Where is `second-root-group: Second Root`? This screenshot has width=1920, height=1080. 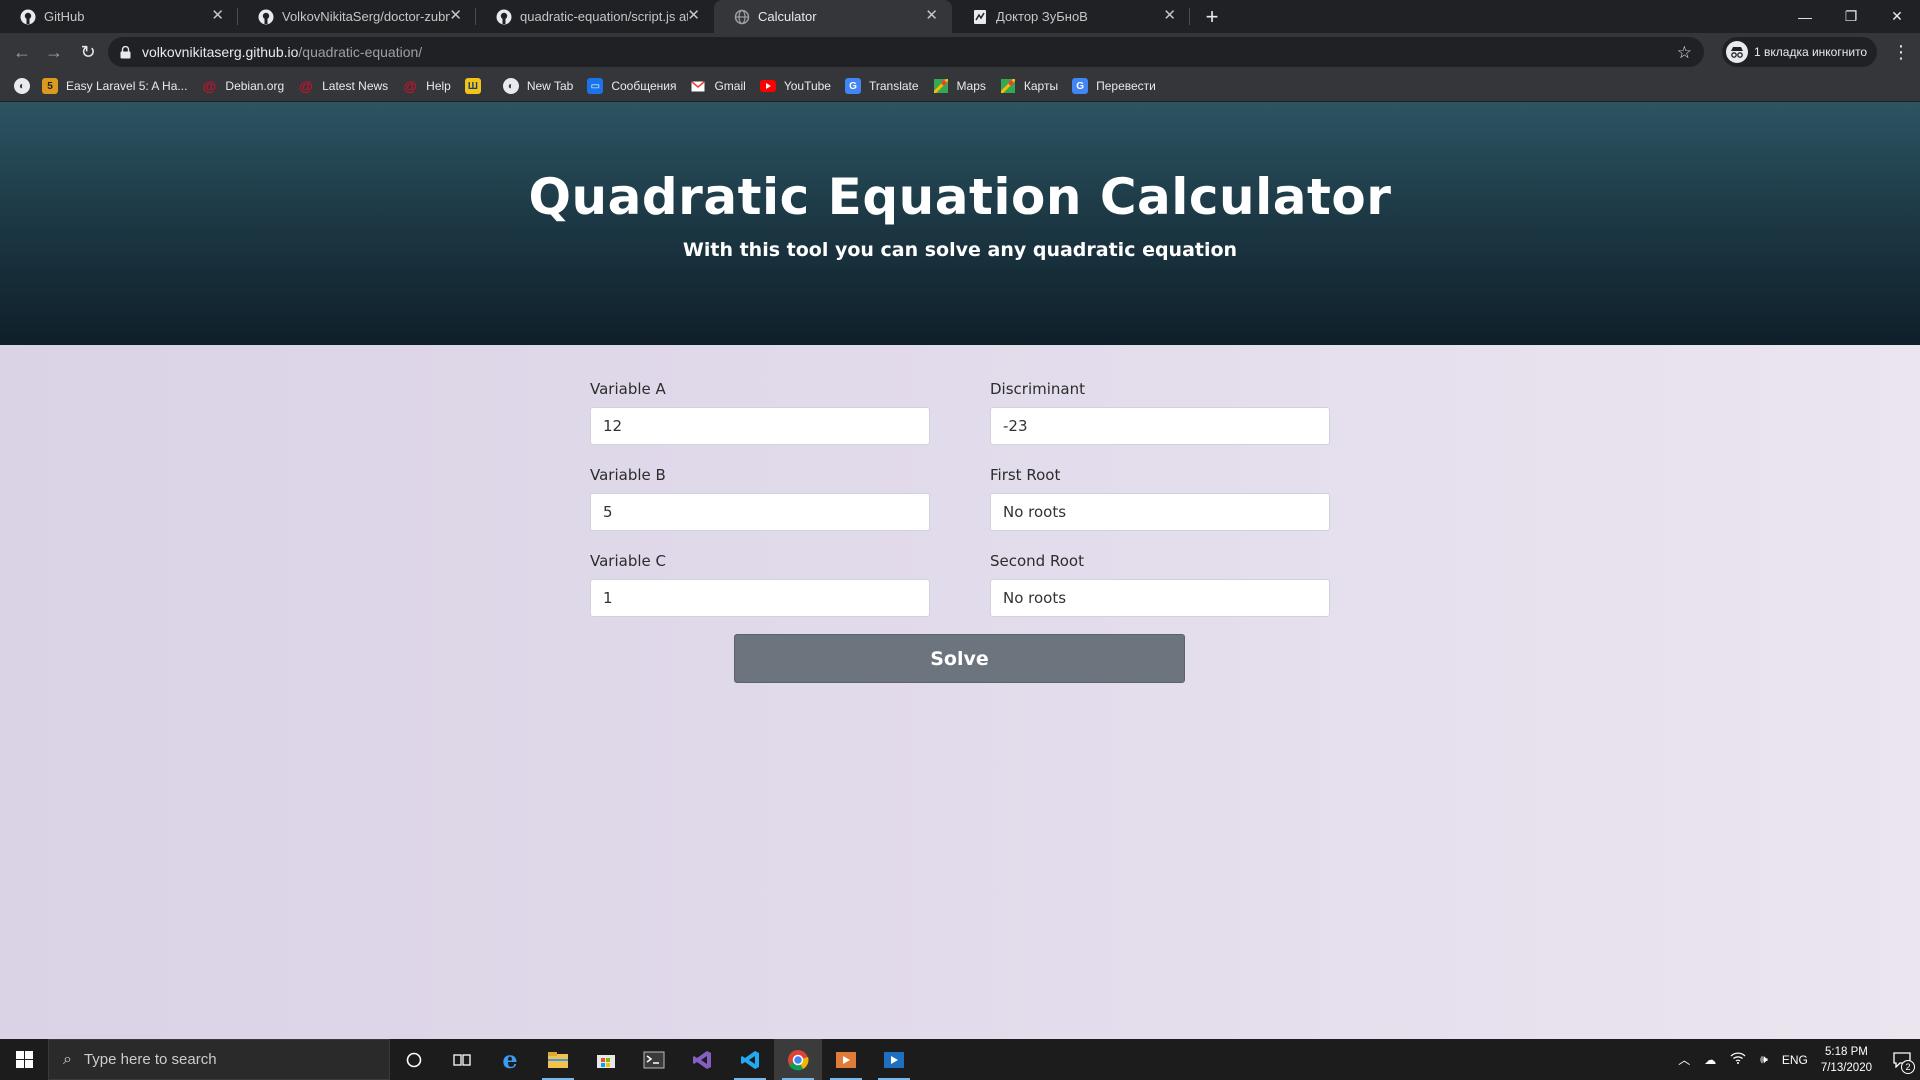 second-root-group: Second Root is located at coordinates (1160, 584).